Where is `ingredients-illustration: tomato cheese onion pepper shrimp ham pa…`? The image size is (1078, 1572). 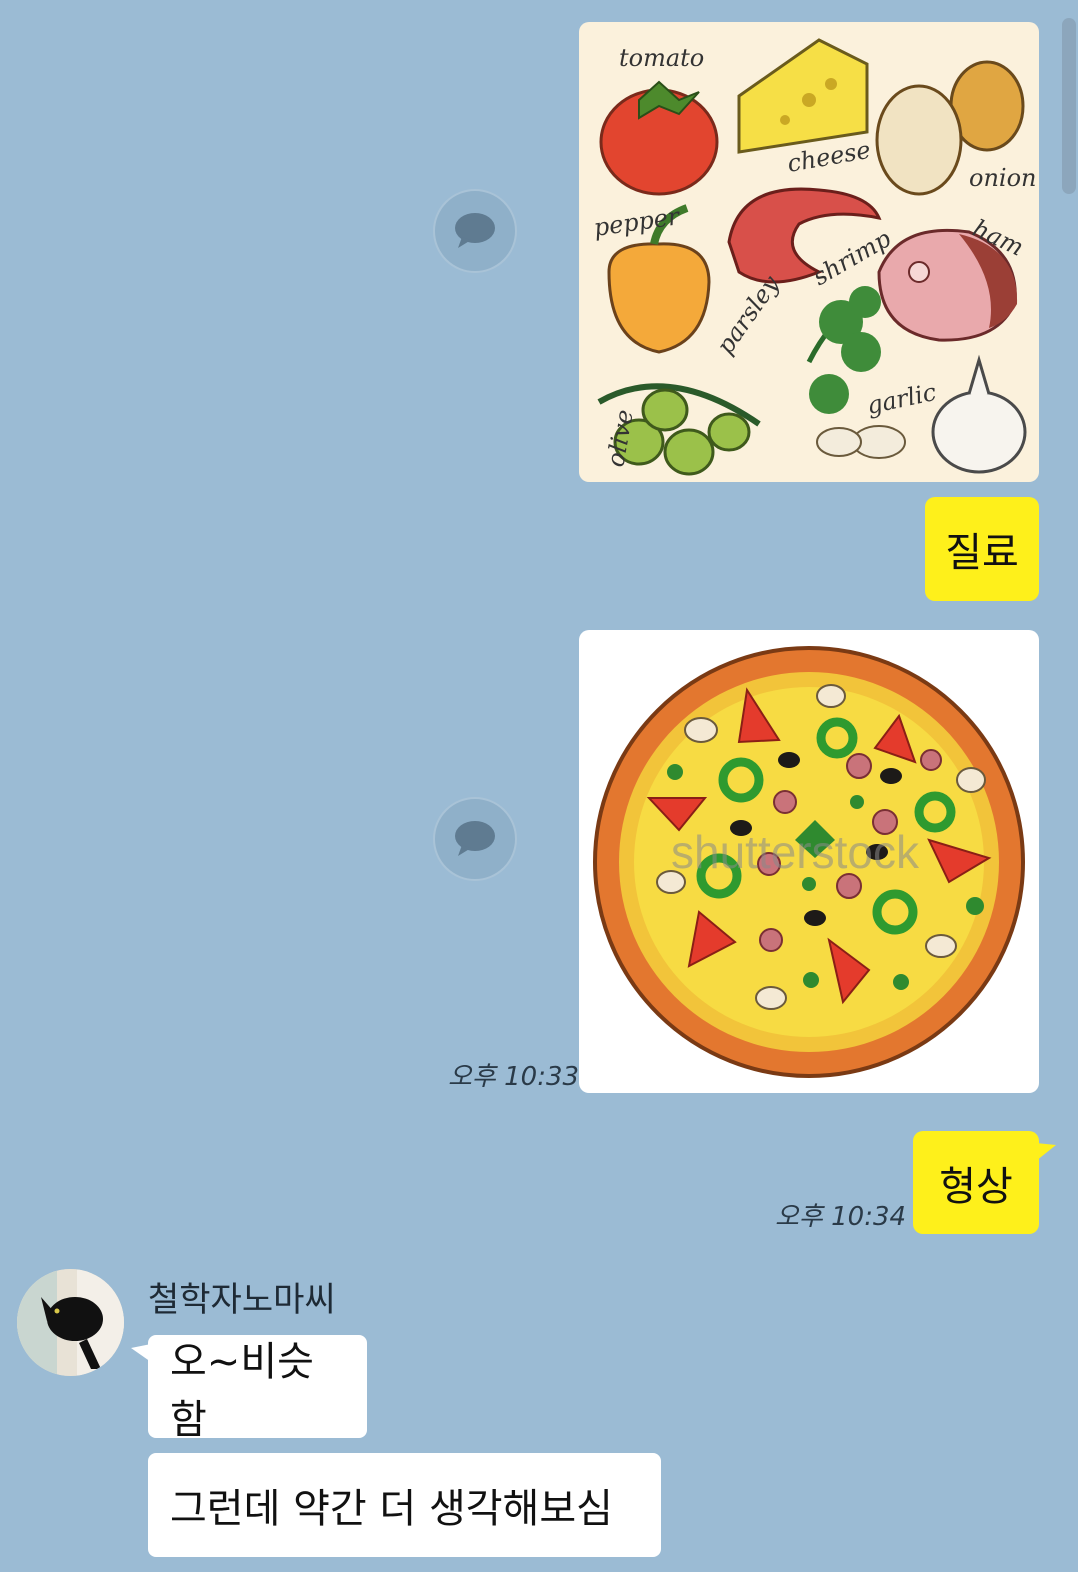
ingredients-illustration: tomato cheese onion pepper shrimp ham pa… is located at coordinates (814, 257).